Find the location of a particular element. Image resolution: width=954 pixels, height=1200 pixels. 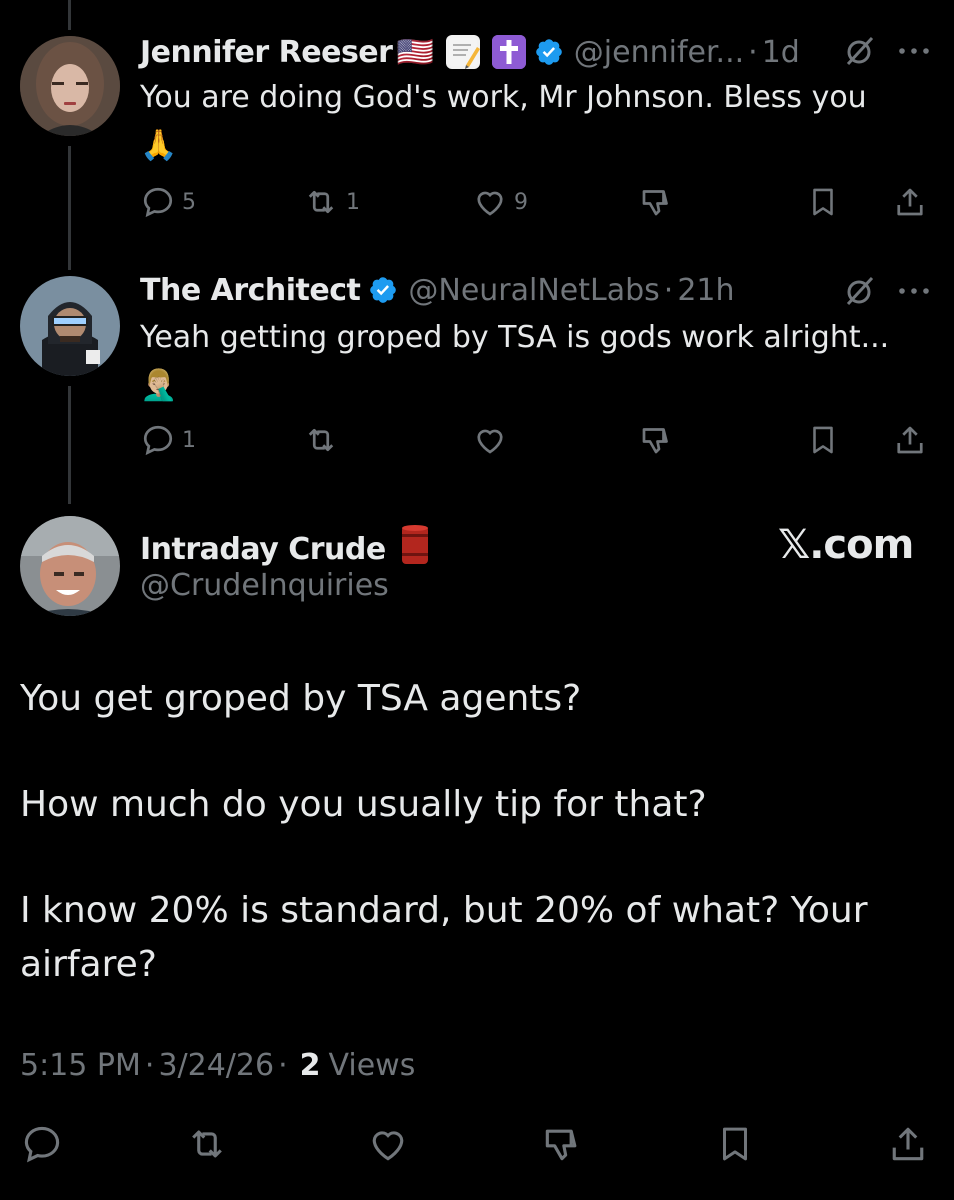

reply-actions: 5 1 9 is located at coordinates (535, 202).